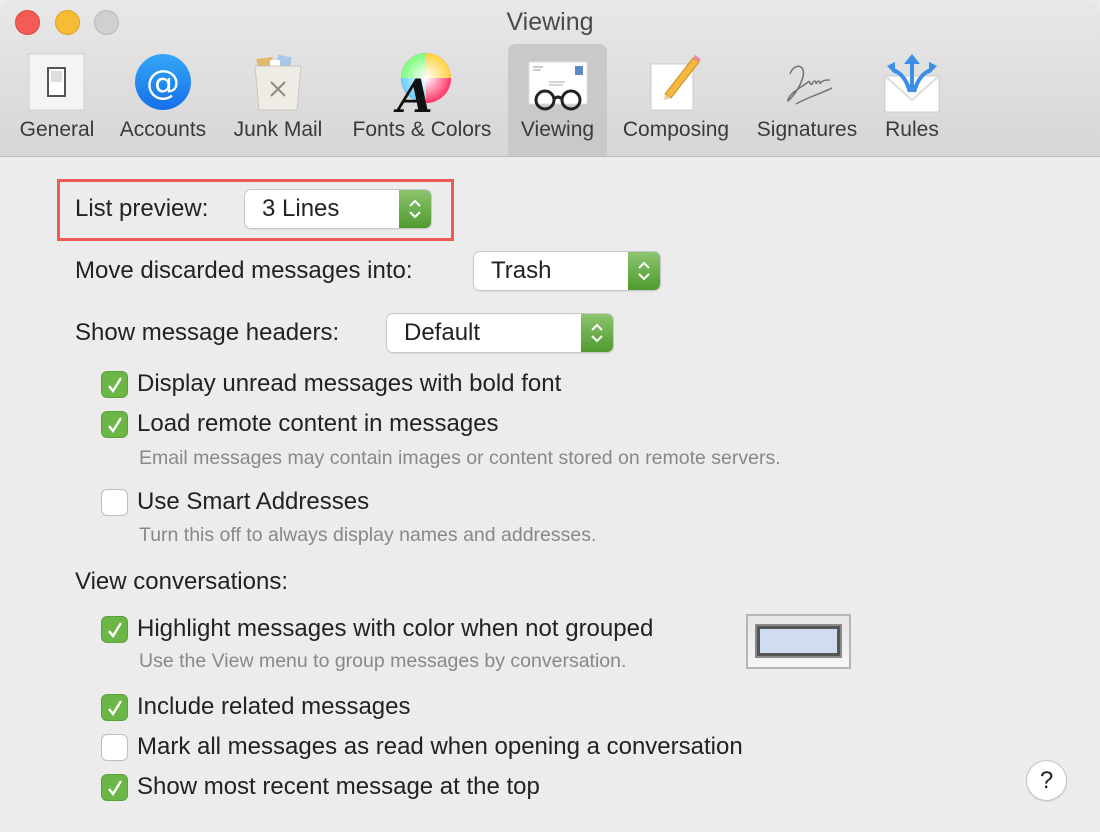  Describe the element at coordinates (253, 501) in the screenshot. I see `smart-addresses-label: Use Smart Addresses` at that location.